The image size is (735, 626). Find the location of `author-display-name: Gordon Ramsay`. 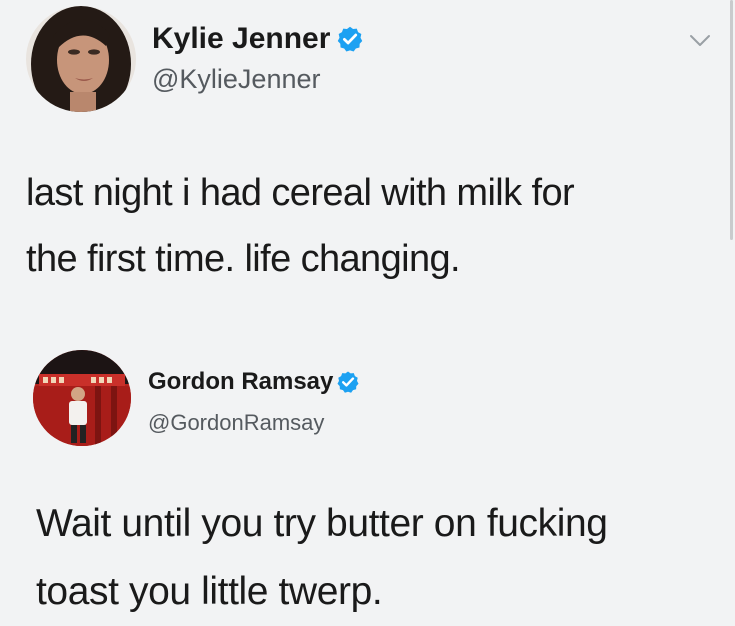

author-display-name: Gordon Ramsay is located at coordinates (240, 382).